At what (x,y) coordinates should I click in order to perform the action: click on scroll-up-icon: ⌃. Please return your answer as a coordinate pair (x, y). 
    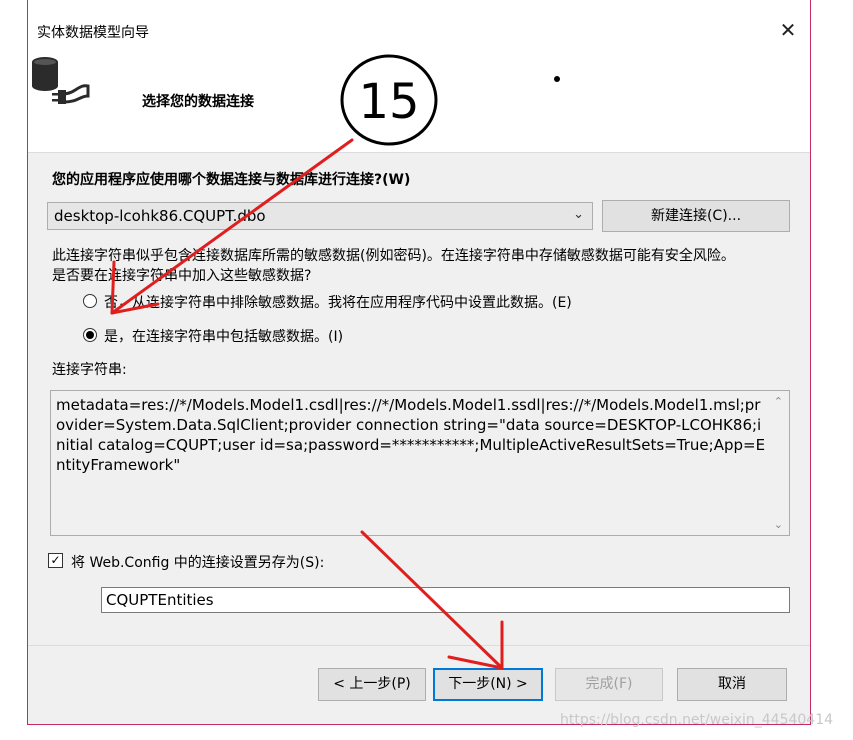
    Looking at the image, I should click on (778, 401).